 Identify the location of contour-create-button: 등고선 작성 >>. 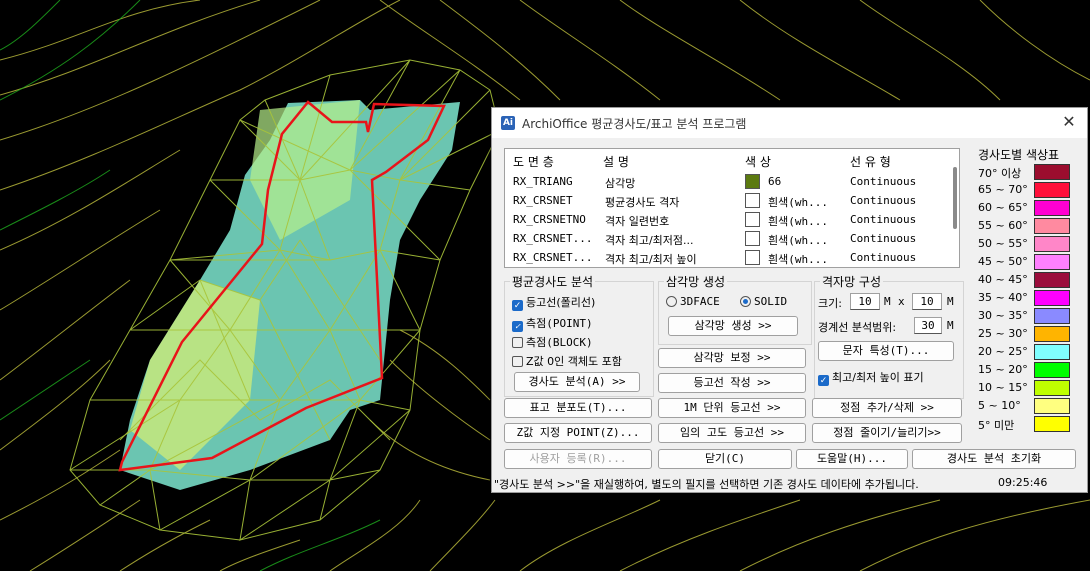
(732, 383).